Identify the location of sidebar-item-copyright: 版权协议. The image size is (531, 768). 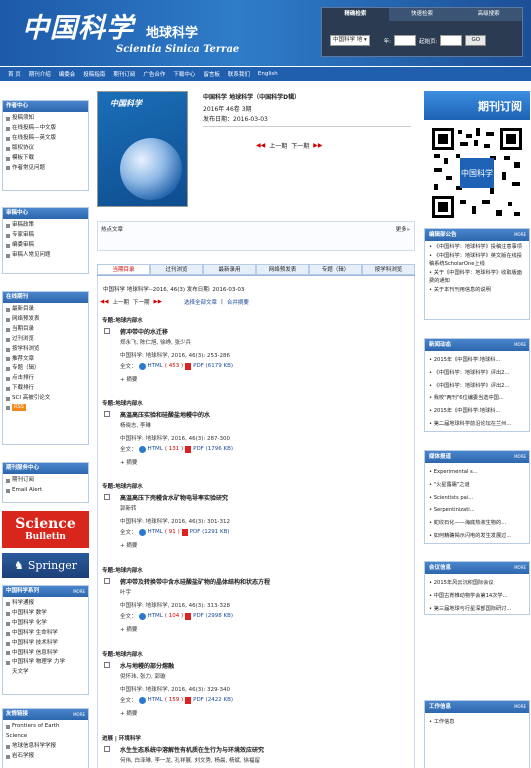
(45, 149).